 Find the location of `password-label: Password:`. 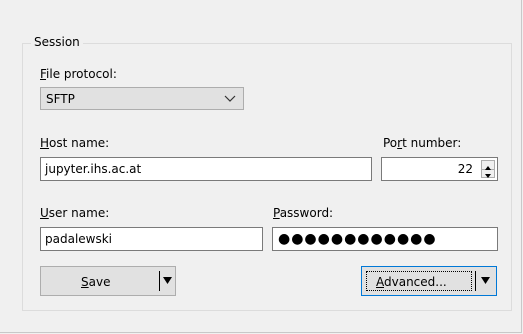

password-label: Password: is located at coordinates (303, 213).